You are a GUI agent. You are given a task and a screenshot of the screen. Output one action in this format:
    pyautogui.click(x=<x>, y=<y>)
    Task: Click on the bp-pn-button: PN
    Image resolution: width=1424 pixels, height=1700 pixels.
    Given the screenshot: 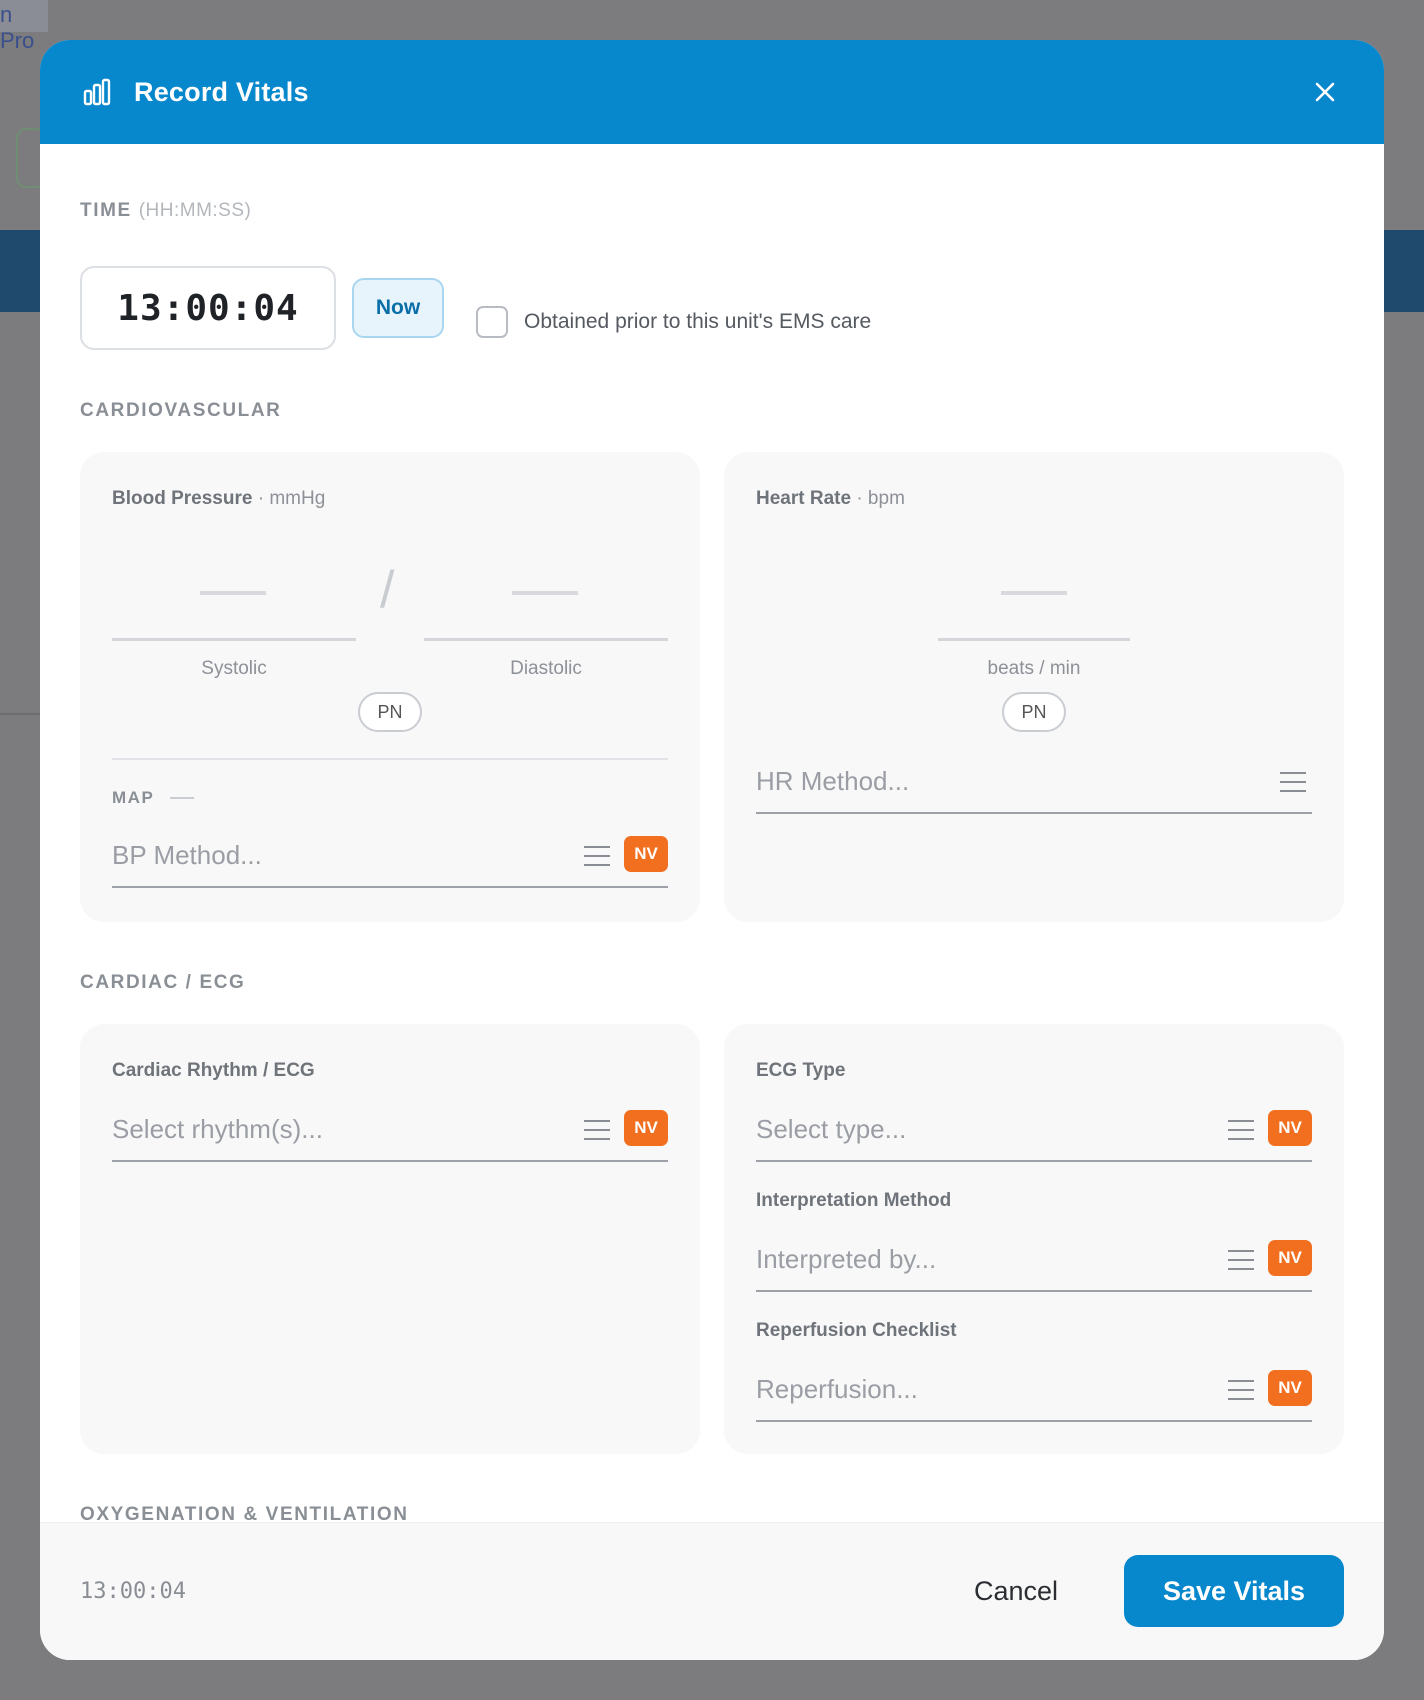 What is the action you would take?
    pyautogui.click(x=390, y=712)
    